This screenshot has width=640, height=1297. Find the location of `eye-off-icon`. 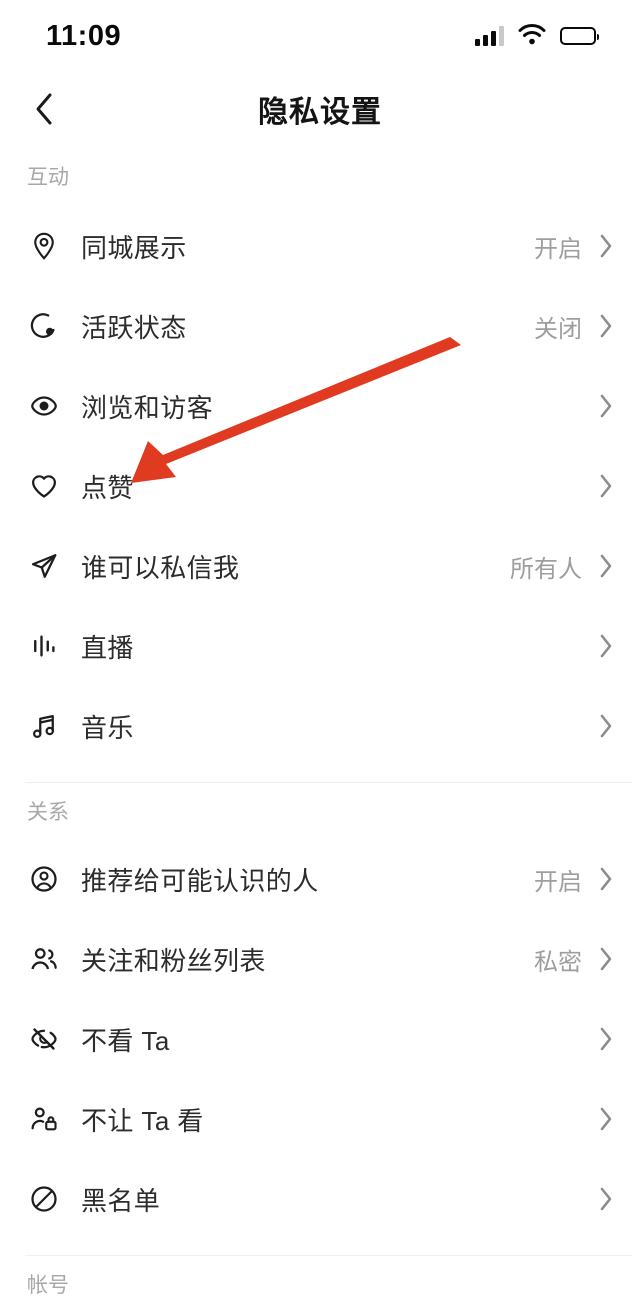

eye-off-icon is located at coordinates (44, 1039).